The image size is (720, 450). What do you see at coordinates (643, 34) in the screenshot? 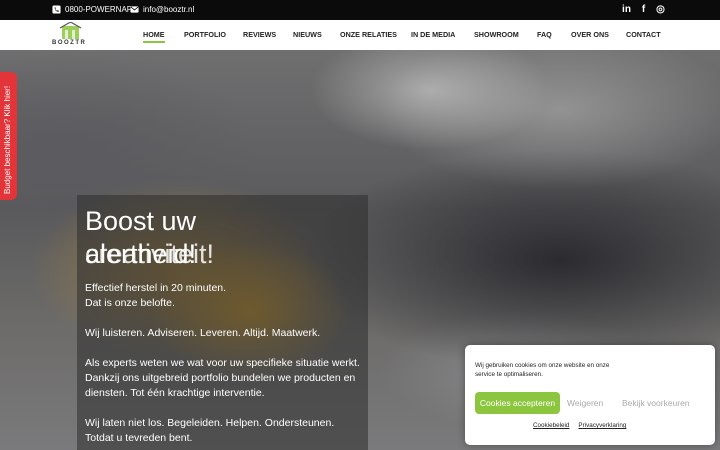
I see `nav-contact: CONTACT` at bounding box center [643, 34].